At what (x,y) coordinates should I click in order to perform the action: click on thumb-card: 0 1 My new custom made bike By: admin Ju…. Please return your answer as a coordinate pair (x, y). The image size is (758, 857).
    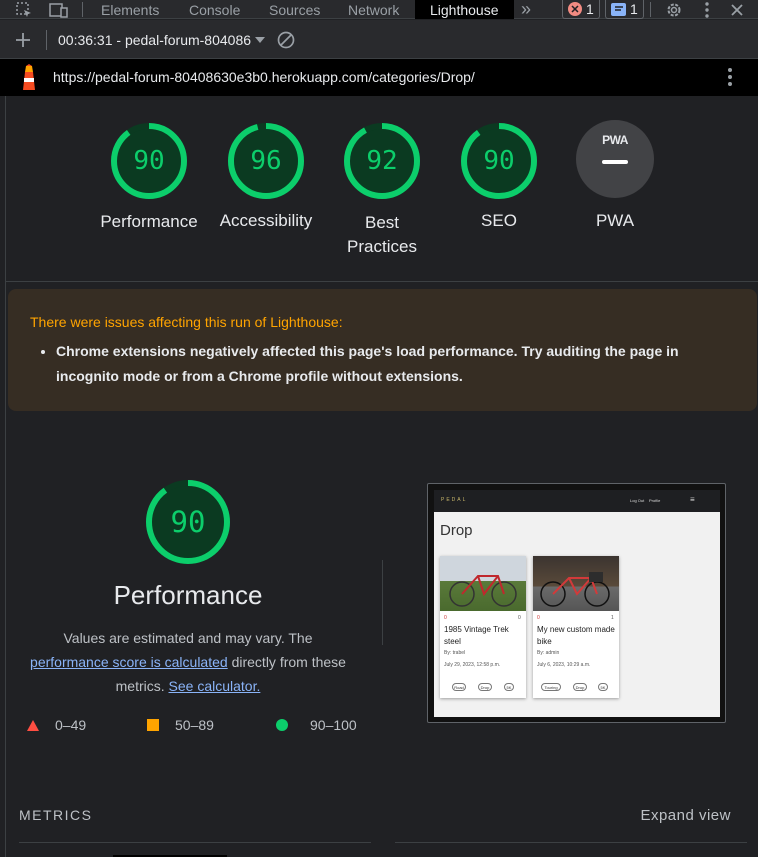
    Looking at the image, I should click on (576, 627).